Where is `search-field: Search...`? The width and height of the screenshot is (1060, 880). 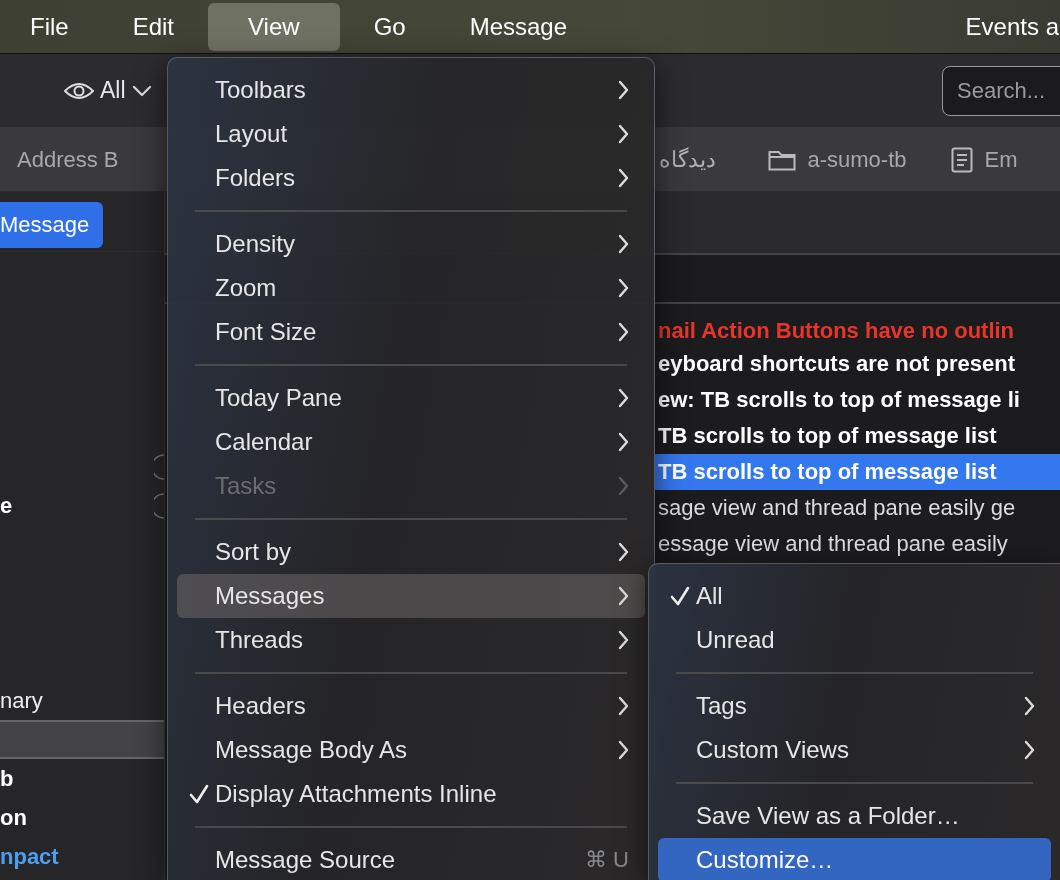
search-field: Search... is located at coordinates (1001, 90).